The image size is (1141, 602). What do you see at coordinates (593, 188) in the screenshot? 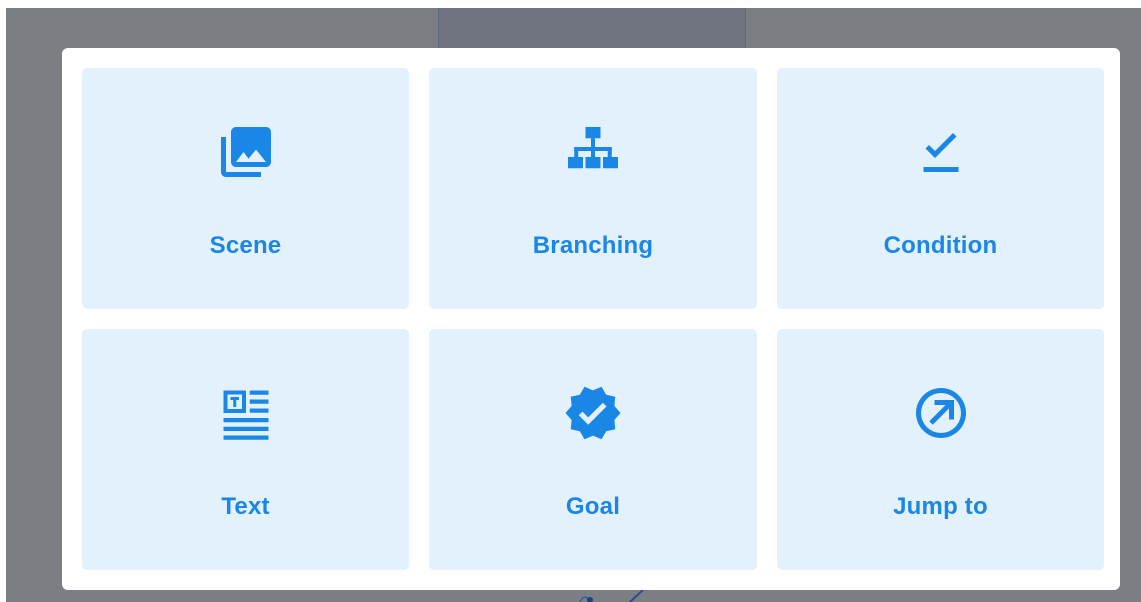
I see `branching-tile: Branching` at bounding box center [593, 188].